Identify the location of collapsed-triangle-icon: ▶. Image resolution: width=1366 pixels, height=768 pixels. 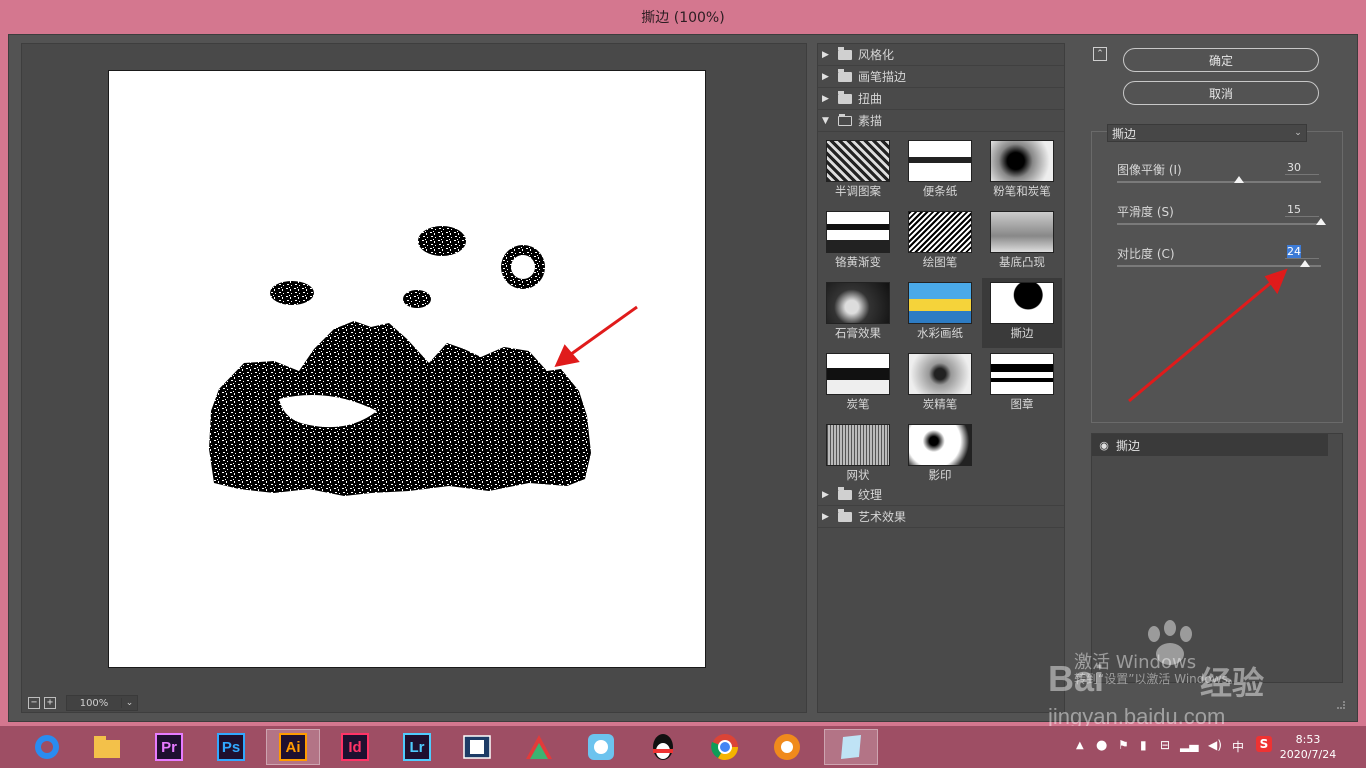
(825, 98).